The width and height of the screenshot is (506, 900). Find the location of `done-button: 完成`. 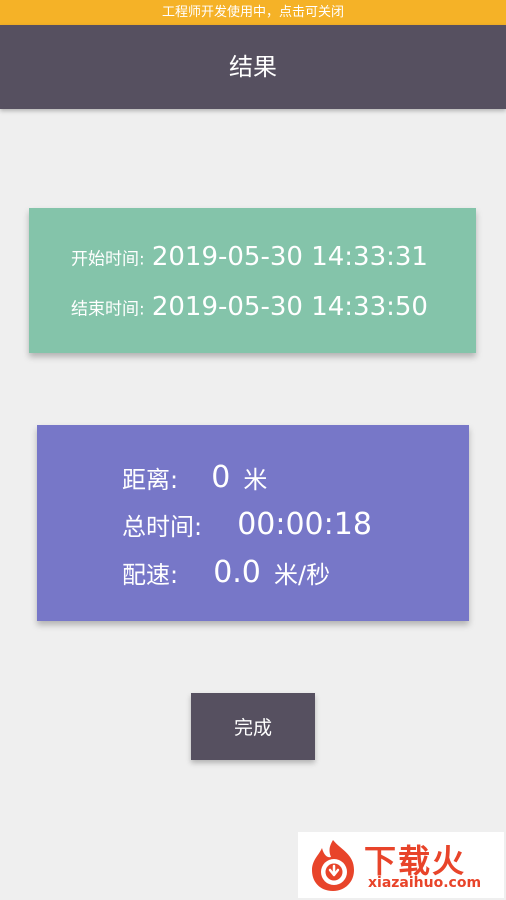

done-button: 完成 is located at coordinates (253, 726).